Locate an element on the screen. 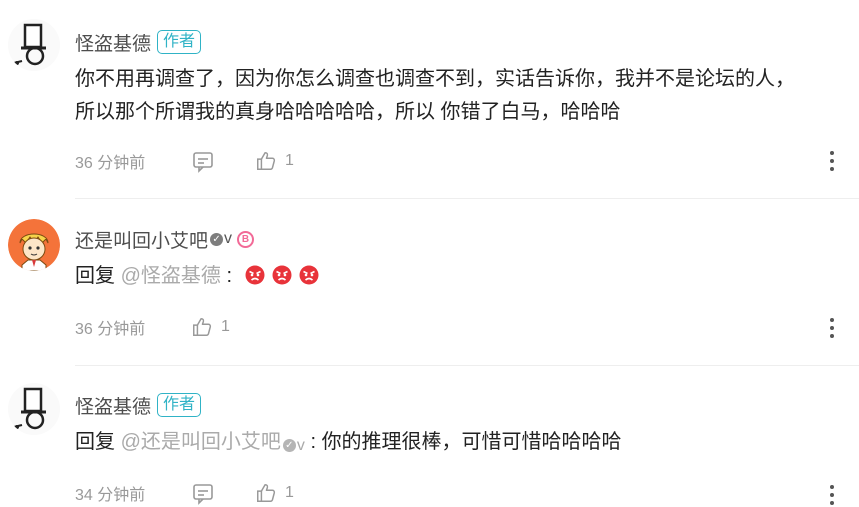  comment-text: 回复 @怪盗基德 : is located at coordinates (197, 276).